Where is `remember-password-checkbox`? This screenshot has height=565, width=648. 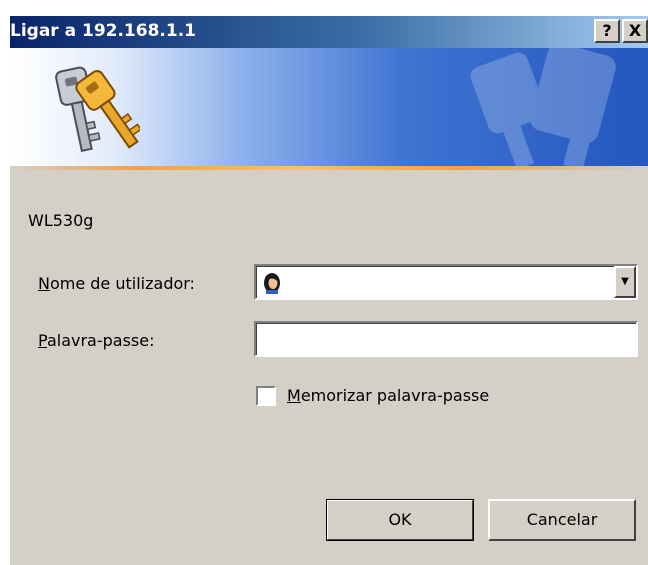
remember-password-checkbox is located at coordinates (266, 396).